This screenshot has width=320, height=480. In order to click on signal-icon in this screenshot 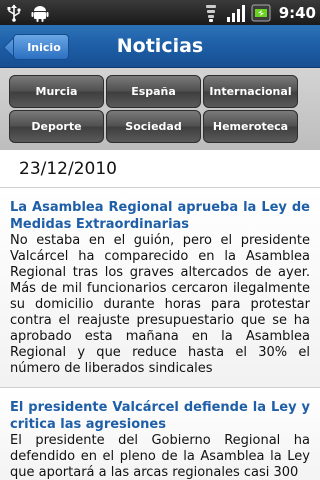, I will do `click(236, 13)`.